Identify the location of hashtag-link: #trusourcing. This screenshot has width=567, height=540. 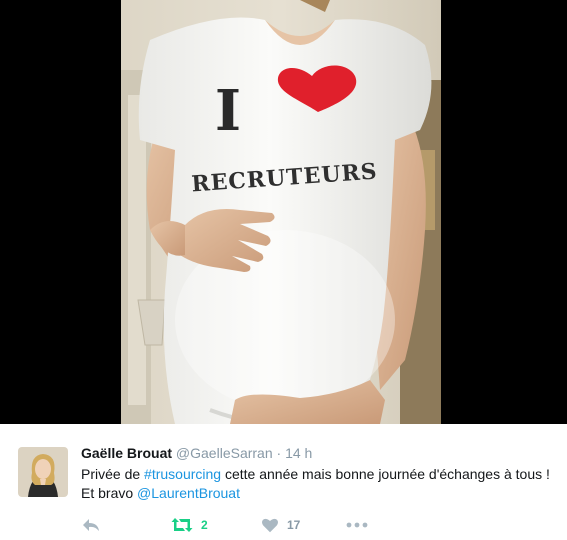
(182, 474).